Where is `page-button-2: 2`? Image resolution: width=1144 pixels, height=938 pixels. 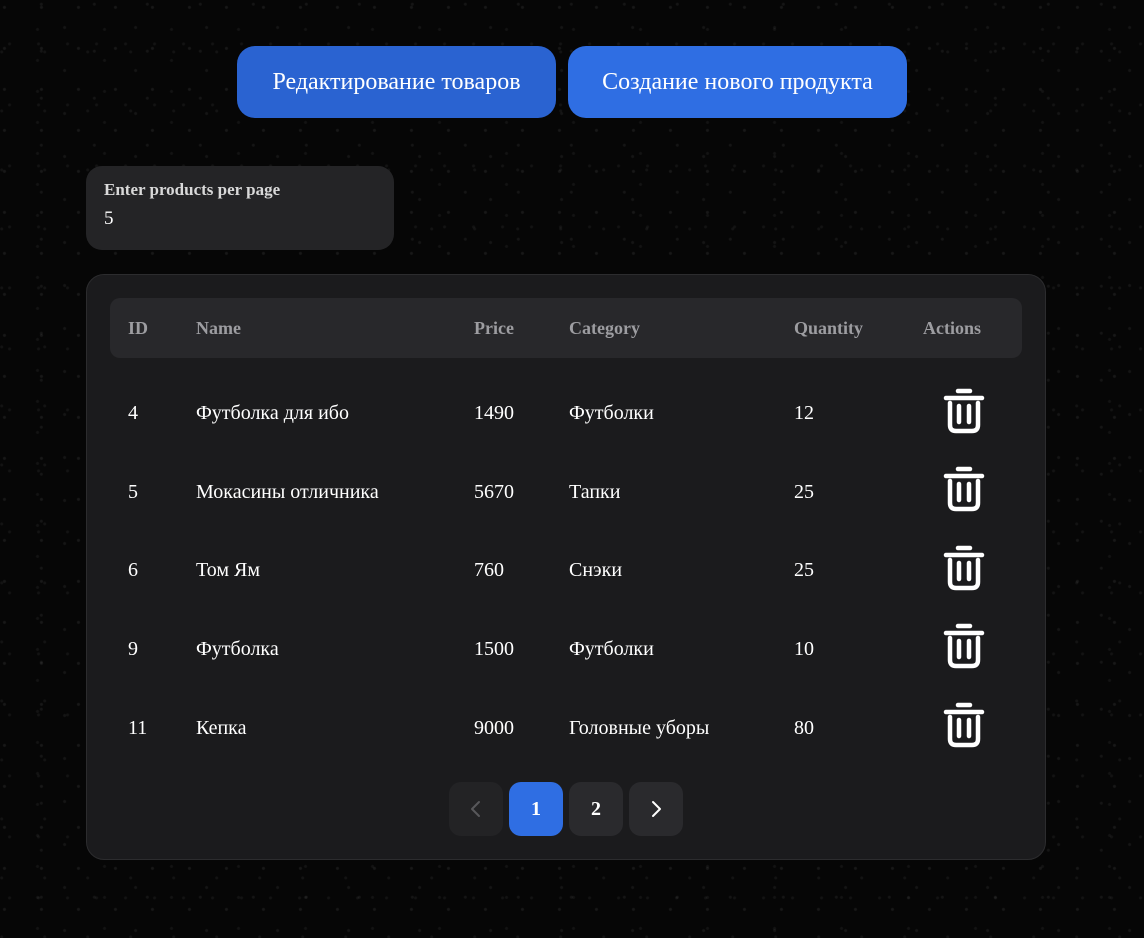
page-button-2: 2 is located at coordinates (596, 809).